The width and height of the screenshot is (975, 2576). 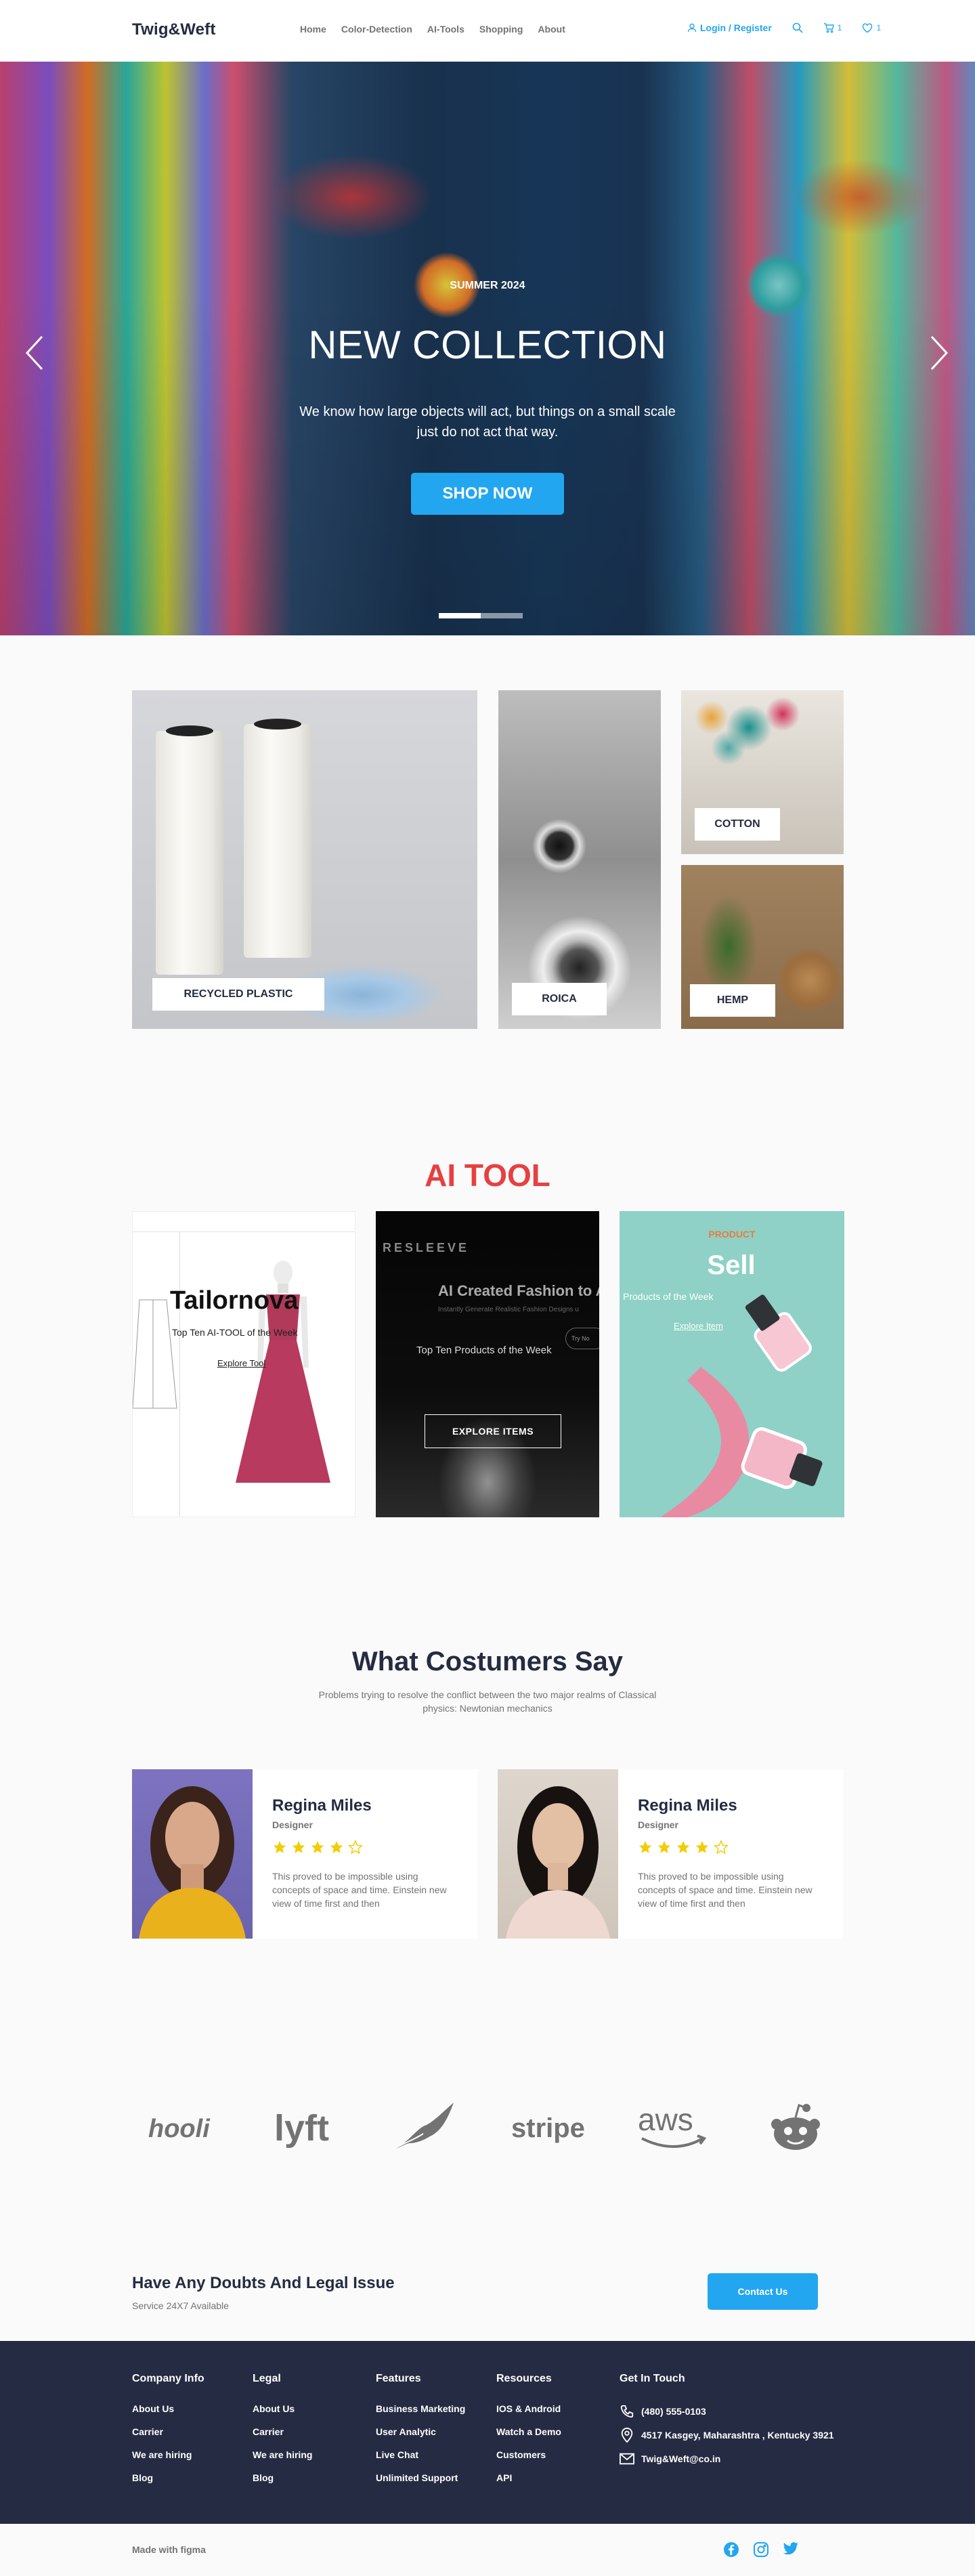 I want to click on nav-home: Home, so click(x=313, y=29).